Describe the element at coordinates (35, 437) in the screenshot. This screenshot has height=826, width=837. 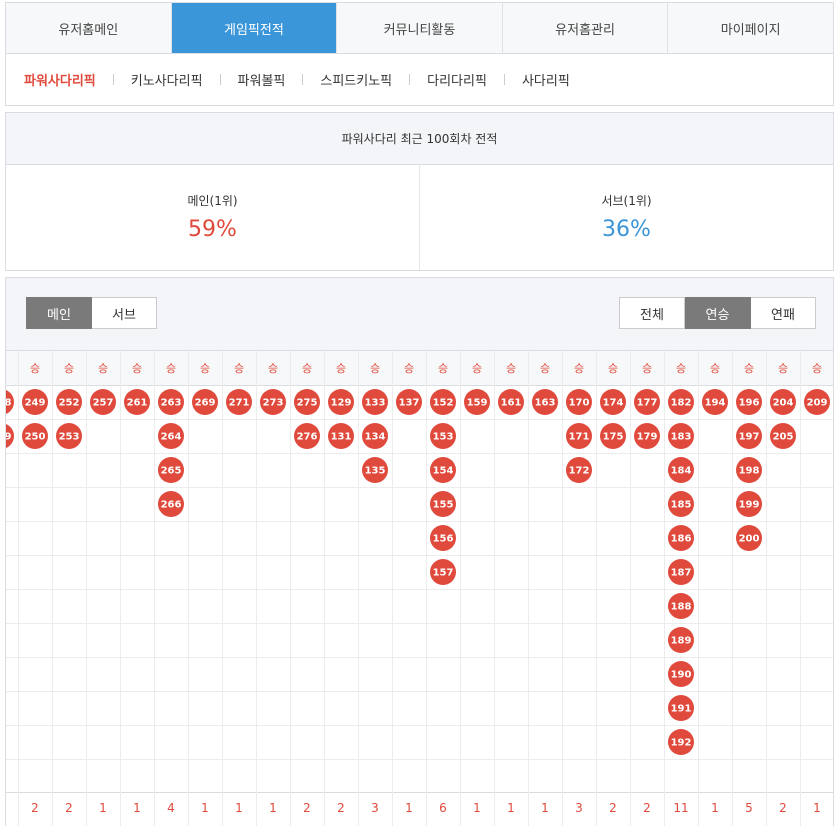
I see `round-number-label: 250` at that location.